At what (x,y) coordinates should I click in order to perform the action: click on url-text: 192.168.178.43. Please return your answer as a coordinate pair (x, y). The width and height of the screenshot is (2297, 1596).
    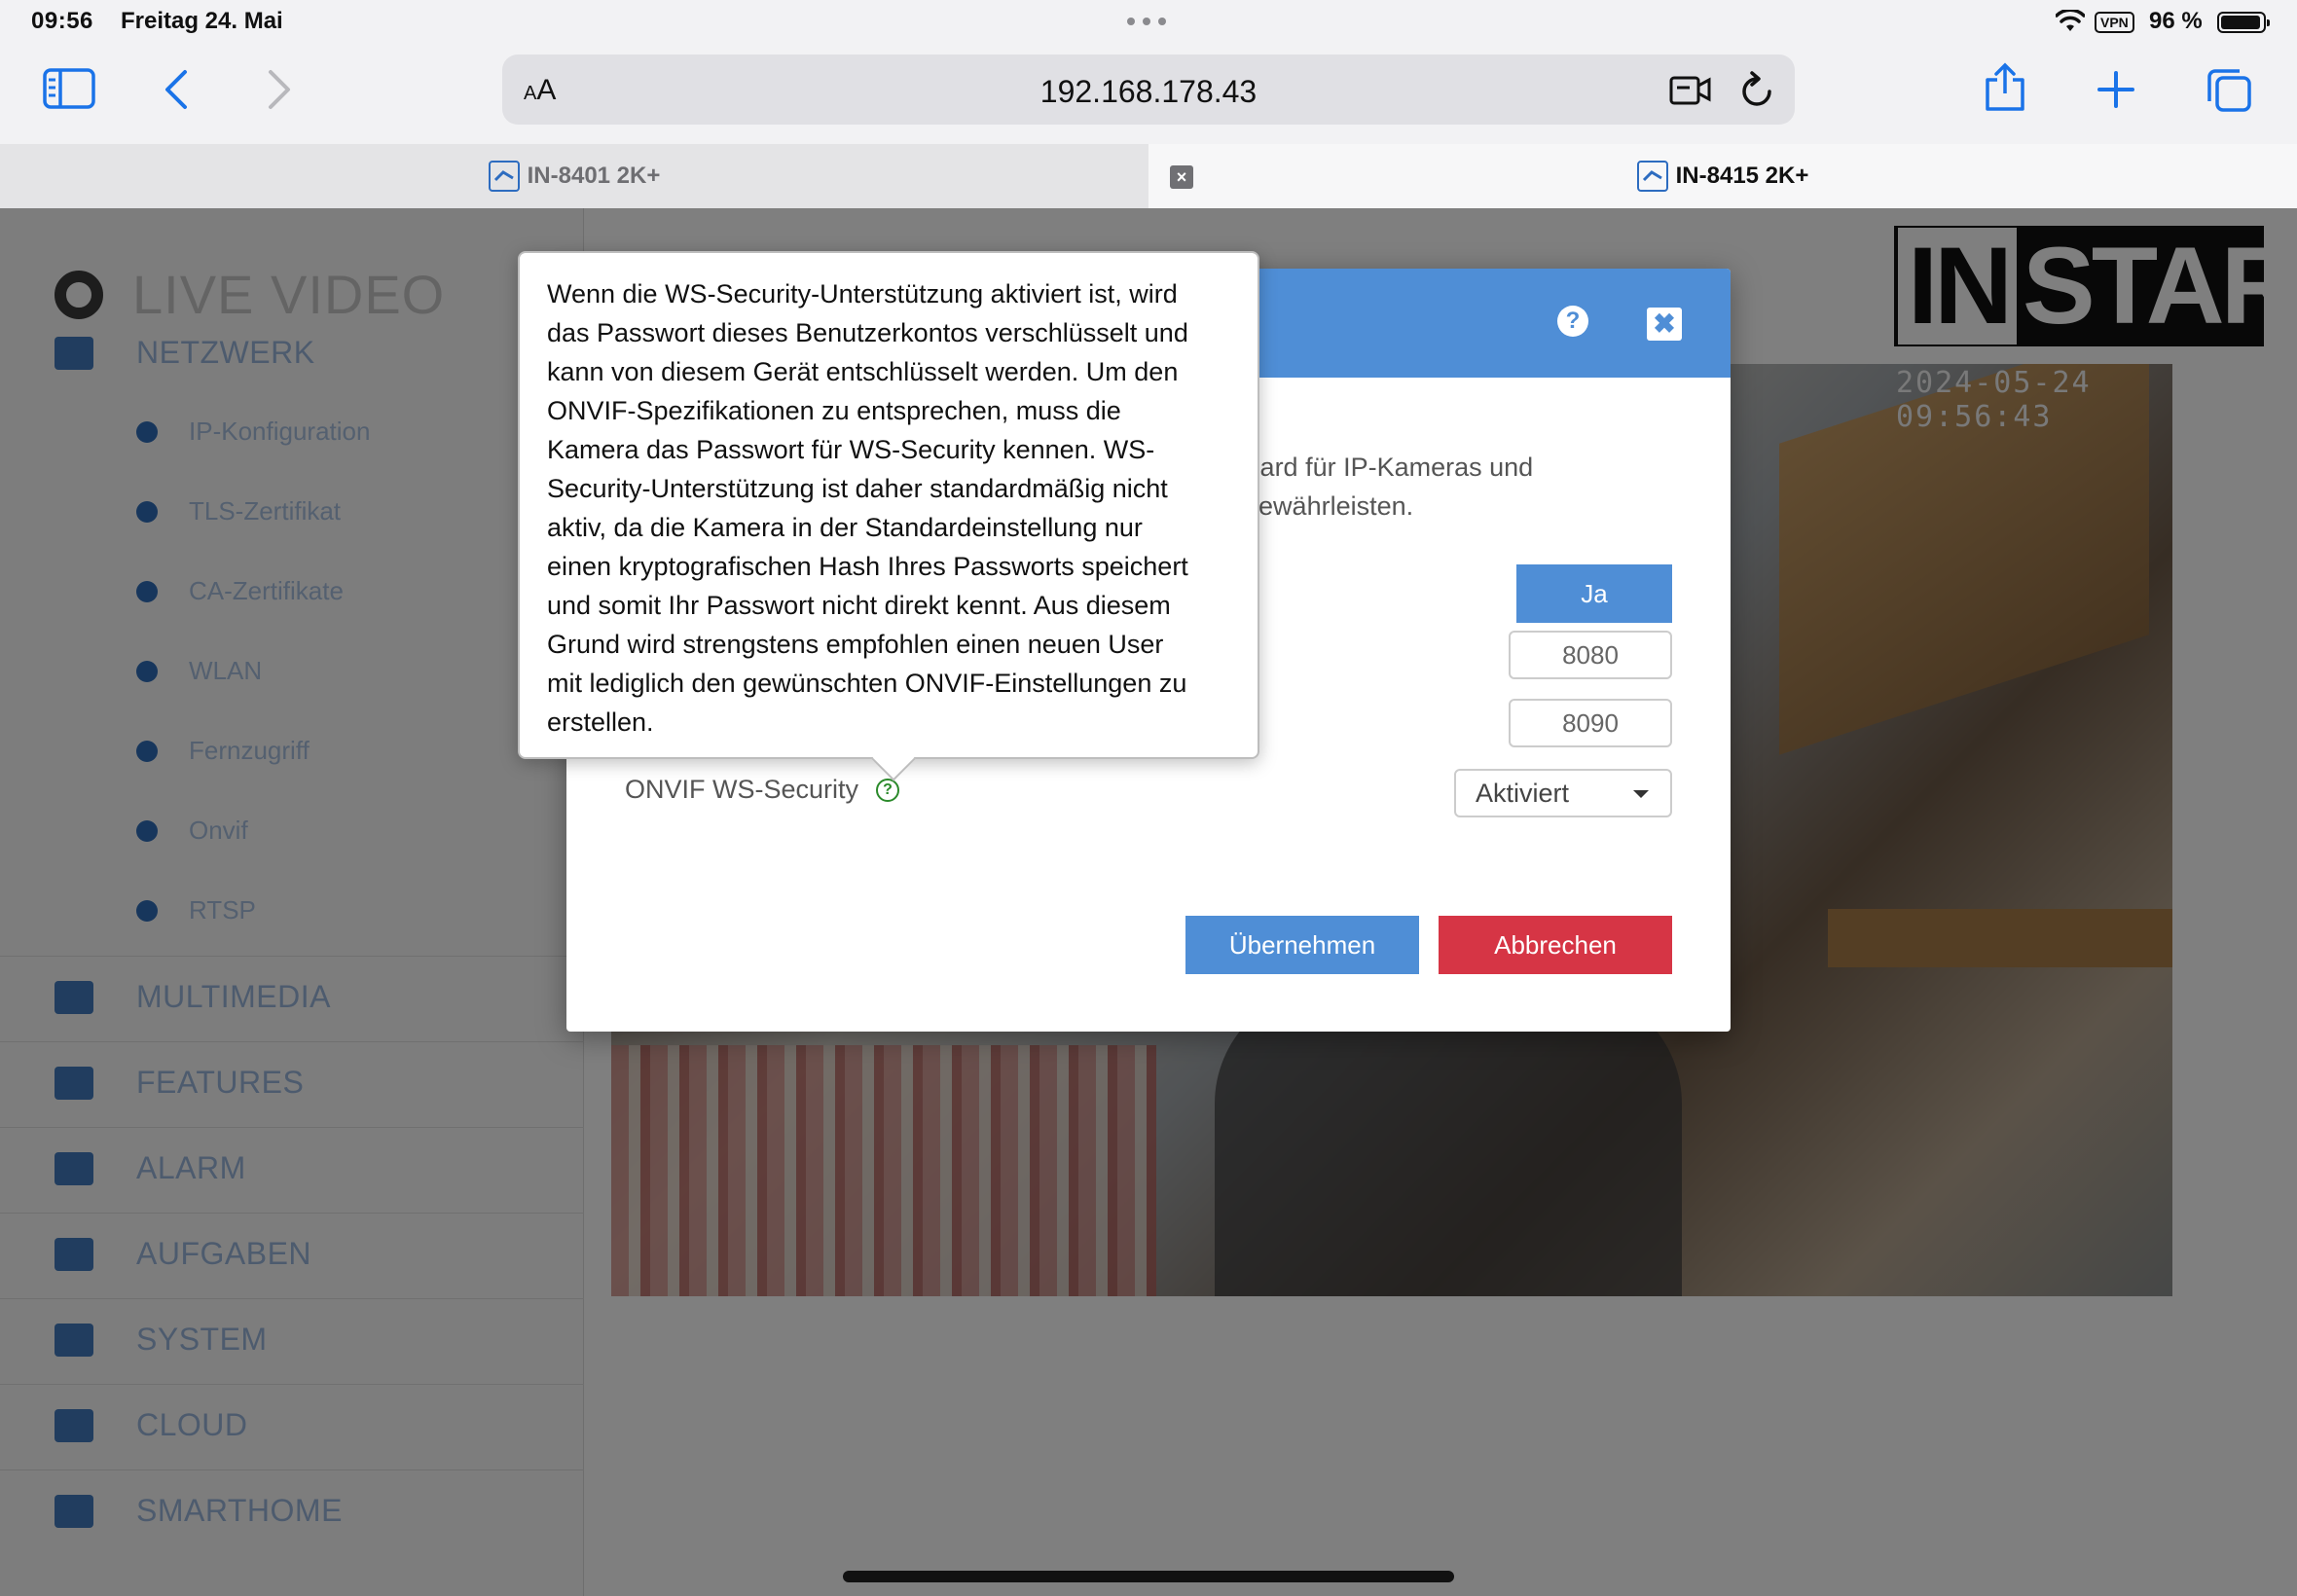
    Looking at the image, I should click on (1148, 92).